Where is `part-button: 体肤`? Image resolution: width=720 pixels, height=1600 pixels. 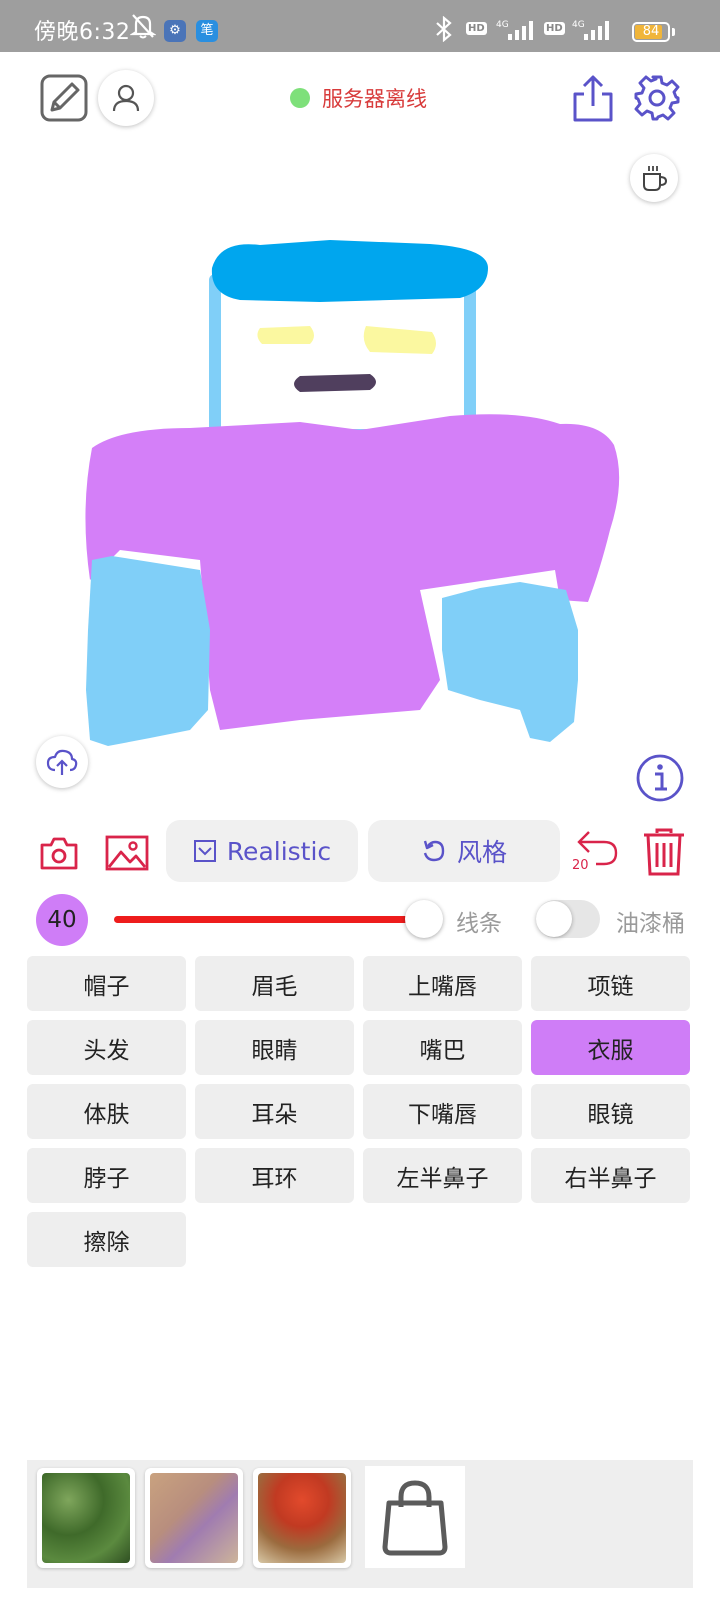 part-button: 体肤 is located at coordinates (106, 1111).